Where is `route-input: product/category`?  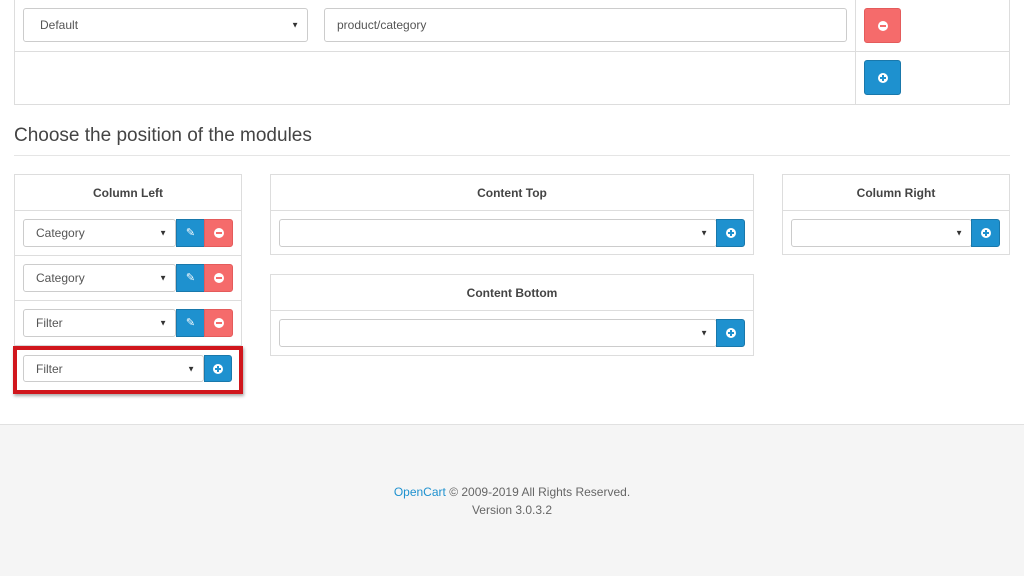
route-input: product/category is located at coordinates (585, 25).